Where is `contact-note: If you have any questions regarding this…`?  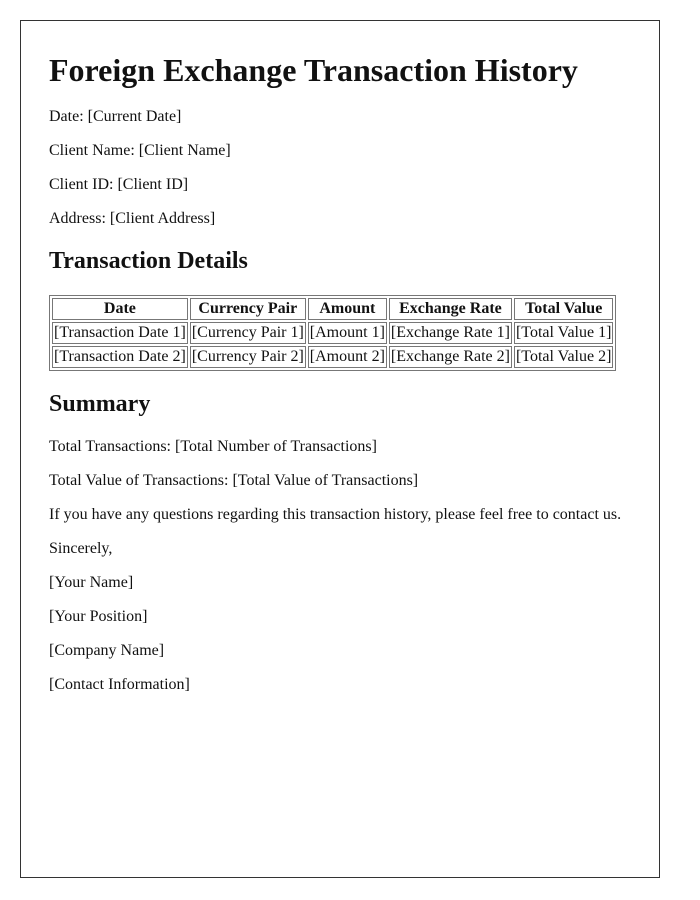 contact-note: If you have any questions regarding this… is located at coordinates (335, 514).